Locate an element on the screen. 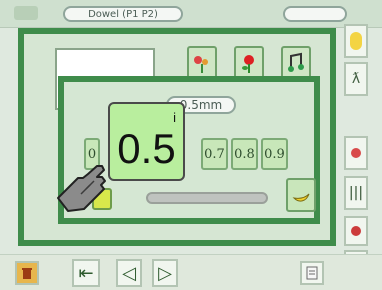  right-button-4: ||| is located at coordinates (356, 193).